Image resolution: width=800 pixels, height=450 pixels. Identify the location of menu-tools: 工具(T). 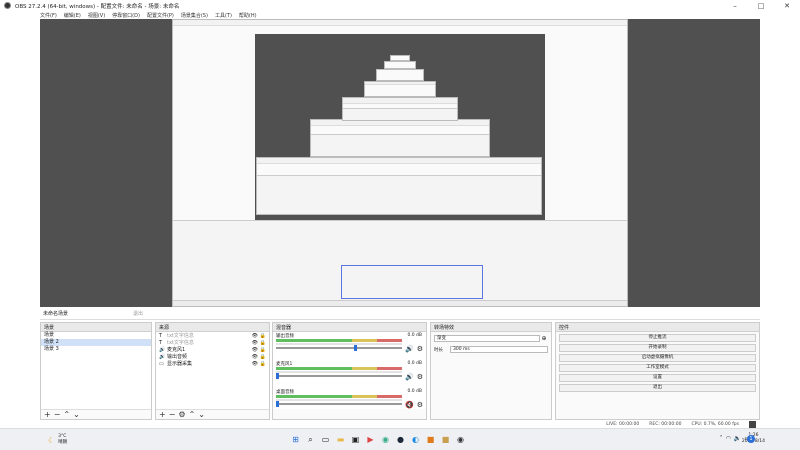
(223, 15).